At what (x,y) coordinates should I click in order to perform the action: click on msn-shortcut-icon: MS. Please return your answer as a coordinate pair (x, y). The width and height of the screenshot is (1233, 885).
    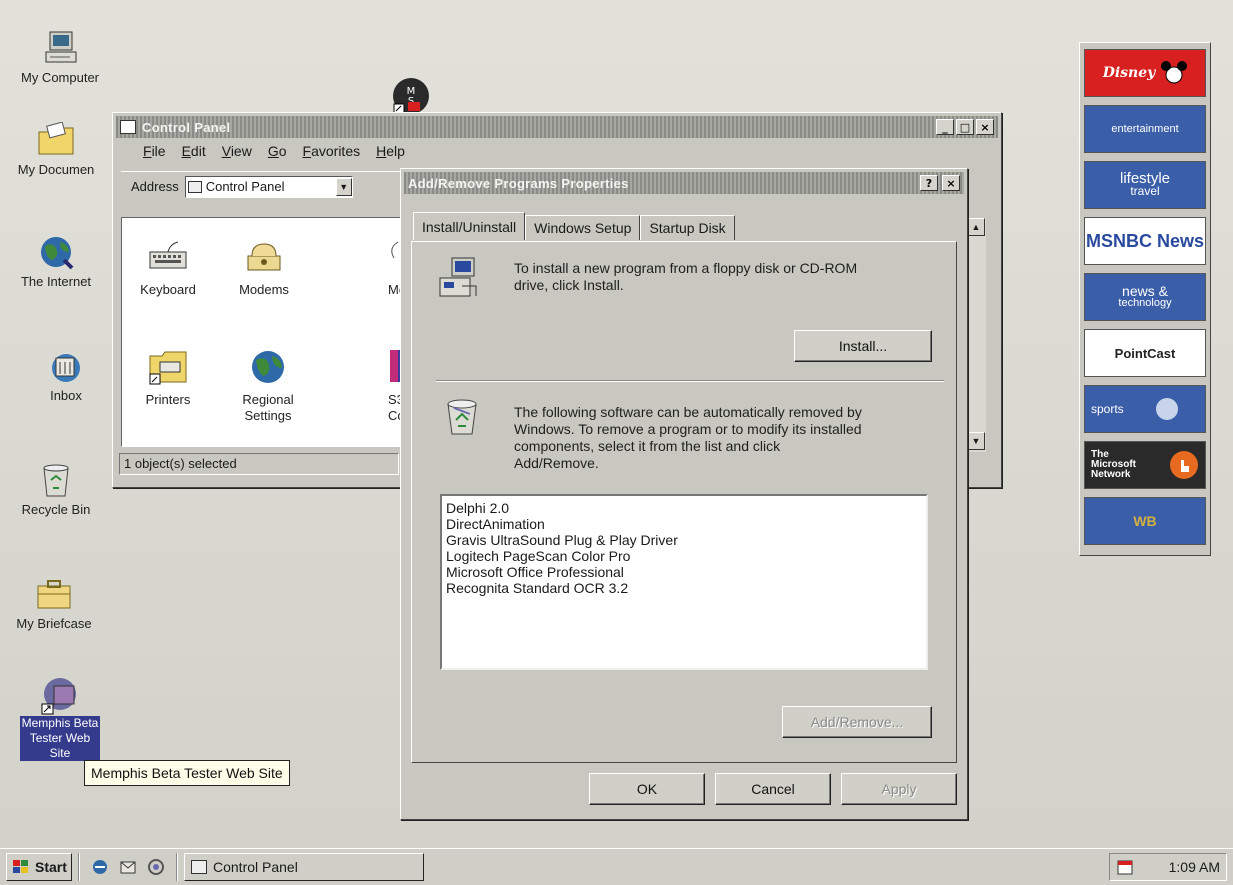
    Looking at the image, I should click on (410, 96).